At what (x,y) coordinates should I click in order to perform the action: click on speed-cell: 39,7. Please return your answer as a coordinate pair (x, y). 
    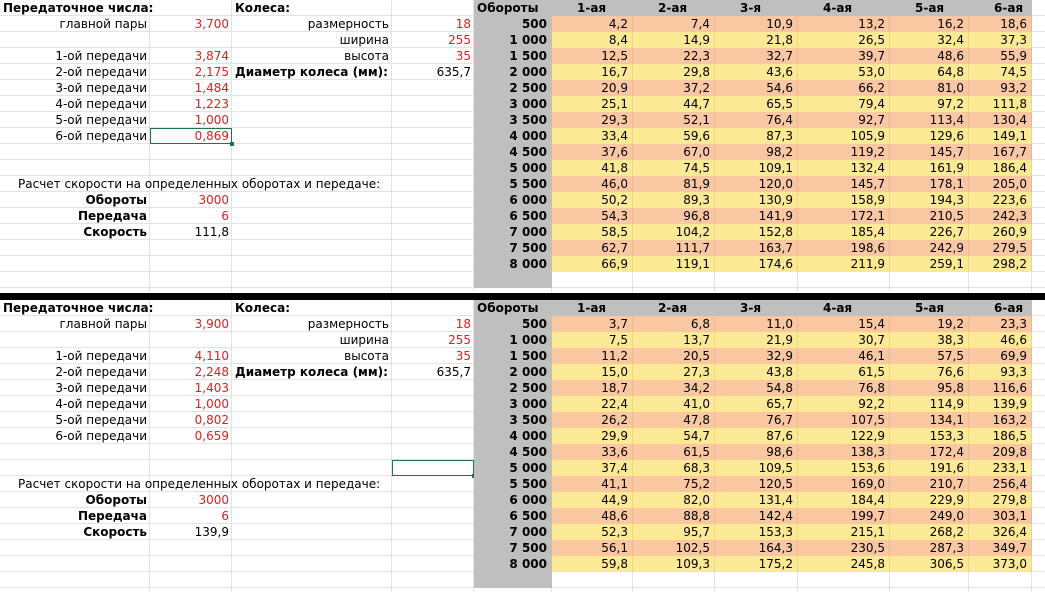
    Looking at the image, I should click on (844, 56).